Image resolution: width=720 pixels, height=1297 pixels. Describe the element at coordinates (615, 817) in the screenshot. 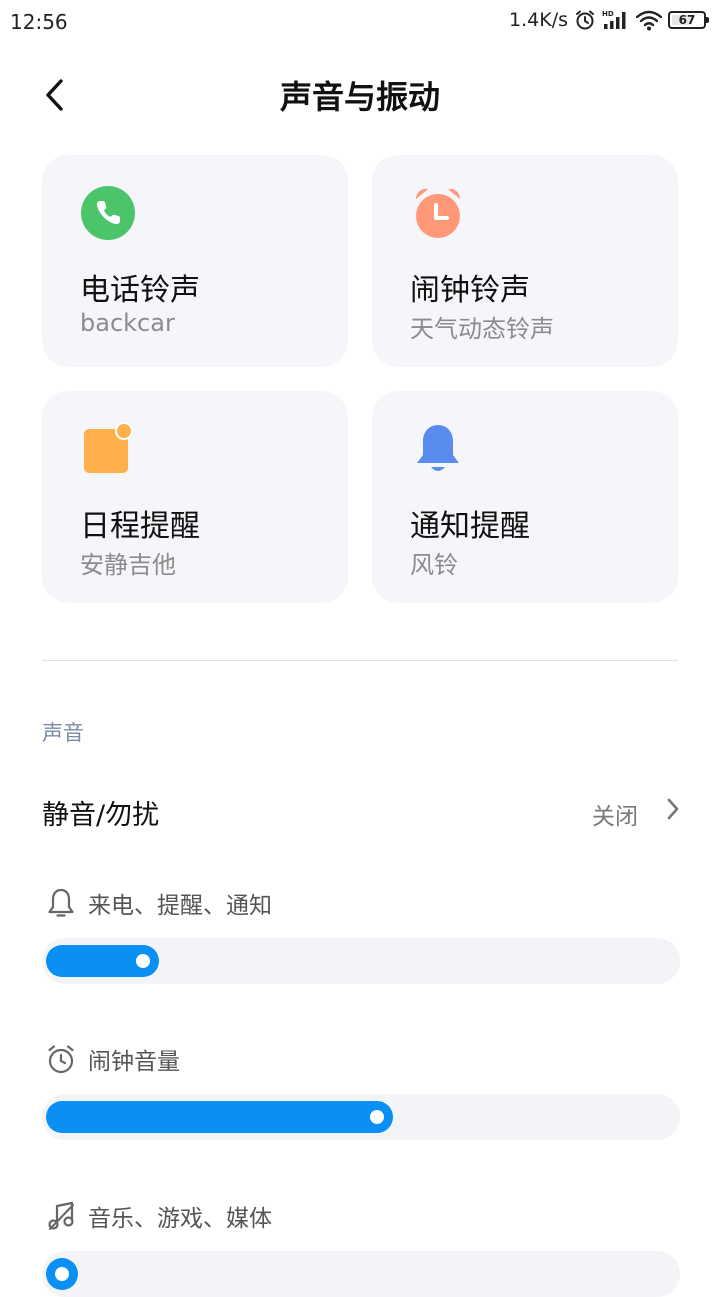

I see `mute-dnd-value: 关闭` at that location.